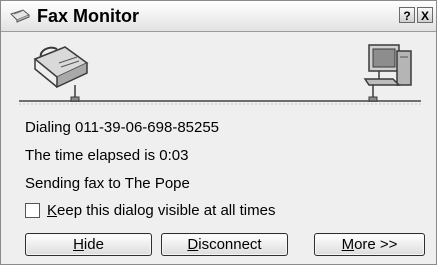 The image size is (439, 267). I want to click on window-title: Fax Monitor, so click(88, 16).